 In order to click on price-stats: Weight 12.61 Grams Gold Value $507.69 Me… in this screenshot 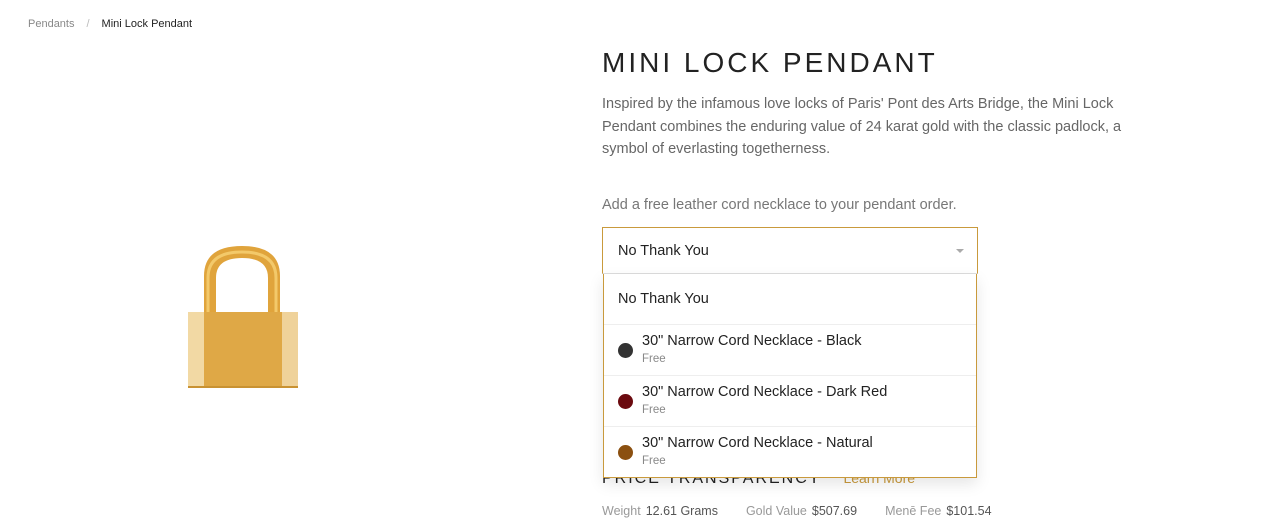, I will do `click(811, 511)`.